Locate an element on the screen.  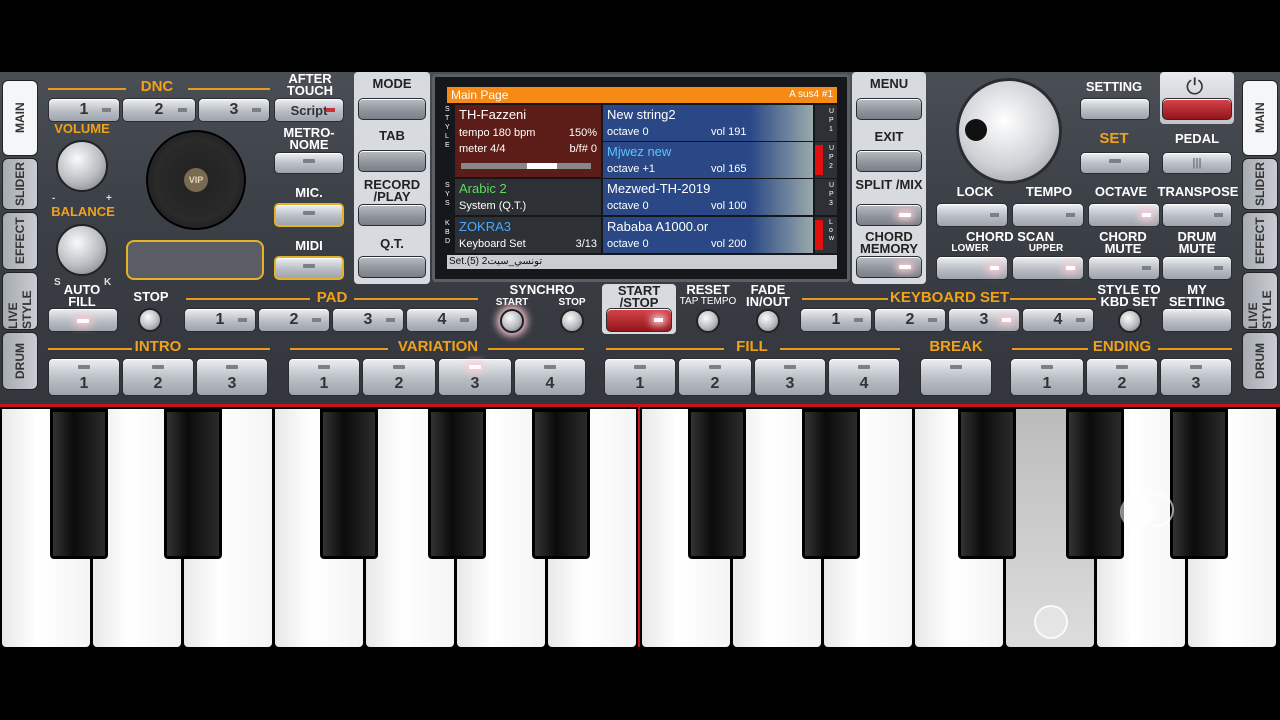
start-stop-button is located at coordinates (639, 320).